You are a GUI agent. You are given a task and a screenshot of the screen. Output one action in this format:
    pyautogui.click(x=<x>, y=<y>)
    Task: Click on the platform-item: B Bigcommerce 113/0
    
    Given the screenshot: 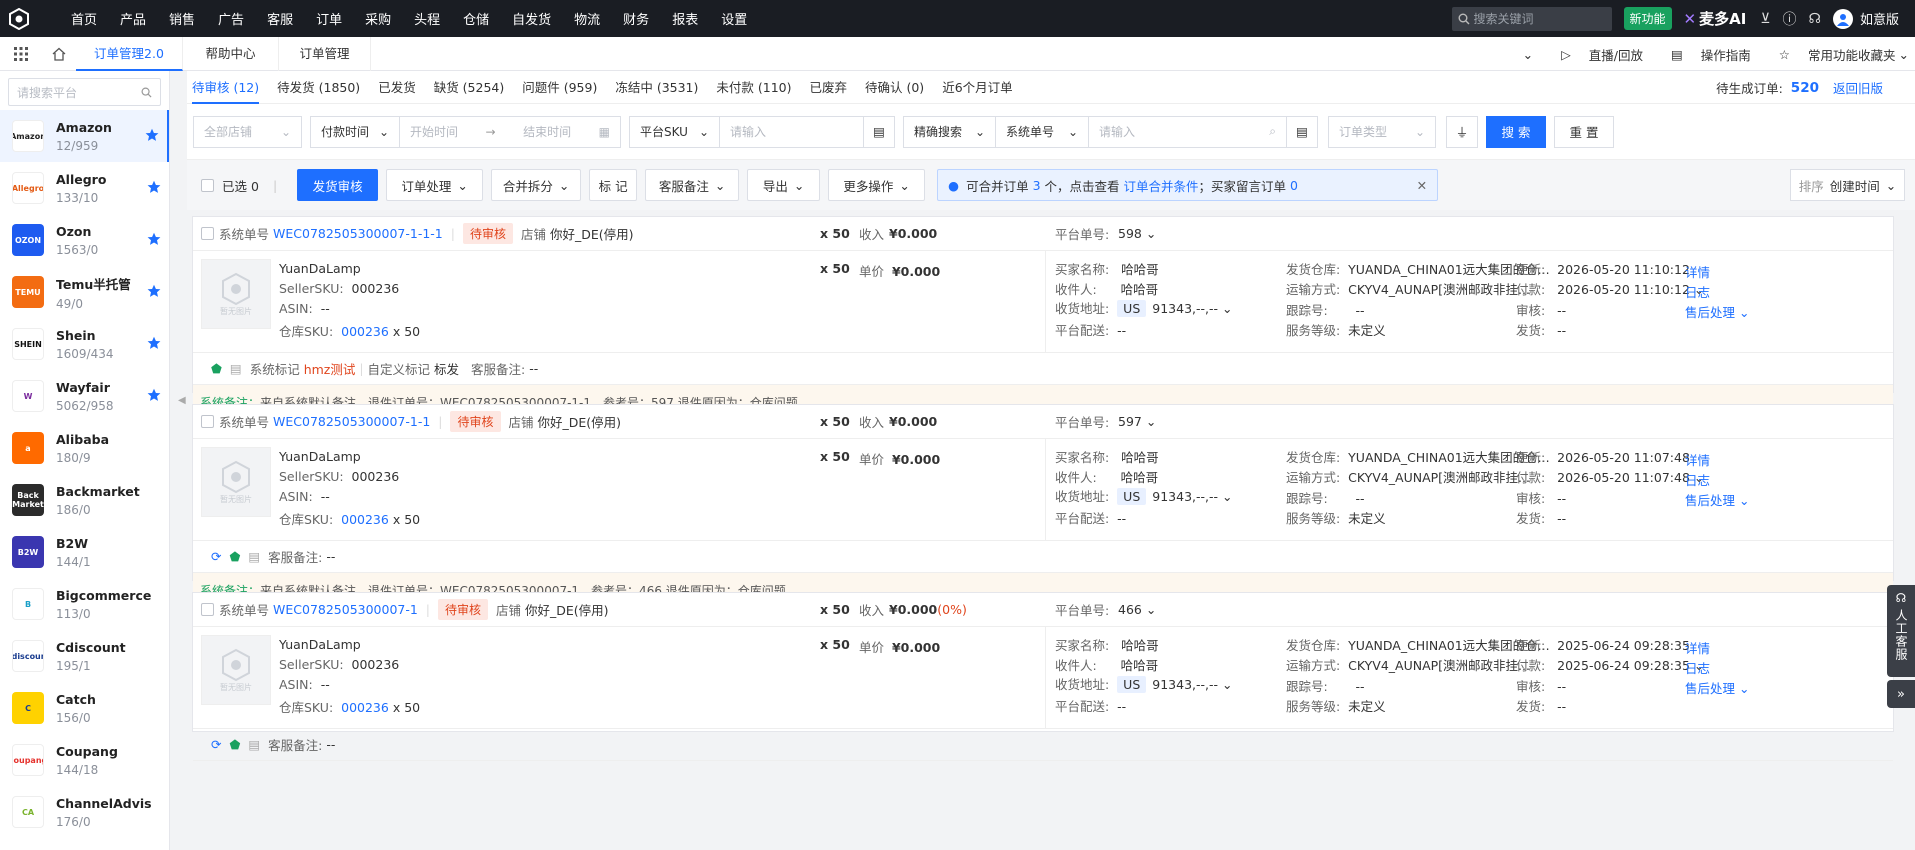 What is the action you would take?
    pyautogui.click(x=84, y=604)
    